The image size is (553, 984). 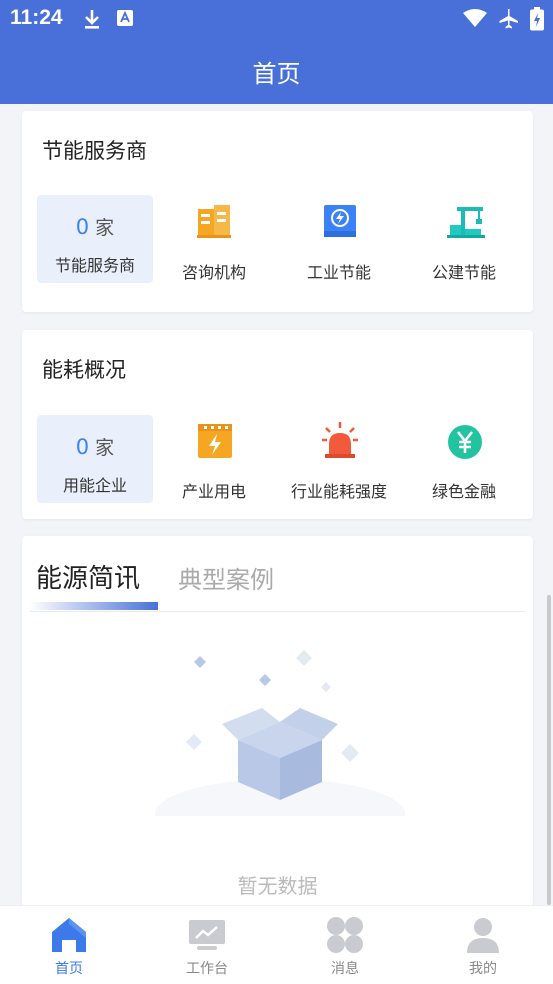 I want to click on energy-overview-title: 能耗概况, so click(x=84, y=370).